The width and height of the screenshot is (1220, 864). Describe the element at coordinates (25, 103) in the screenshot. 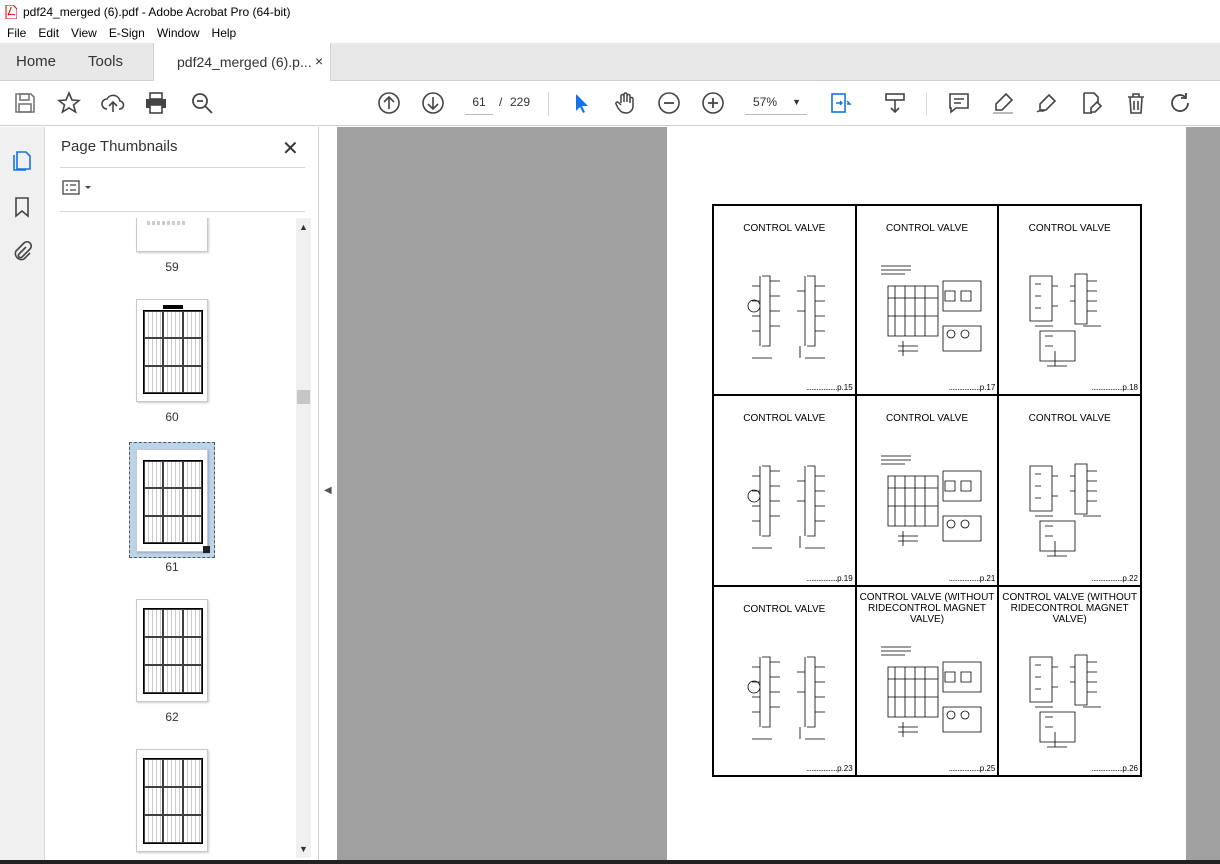

I see `save-icon` at that location.